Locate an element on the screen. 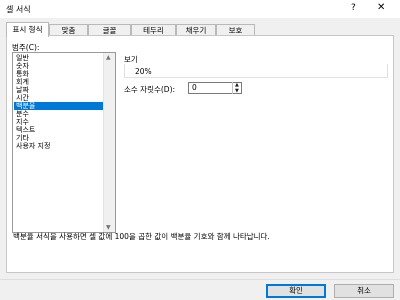 Image resolution: width=400 pixels, height=300 pixels. close-icon: ✕ is located at coordinates (381, 7).